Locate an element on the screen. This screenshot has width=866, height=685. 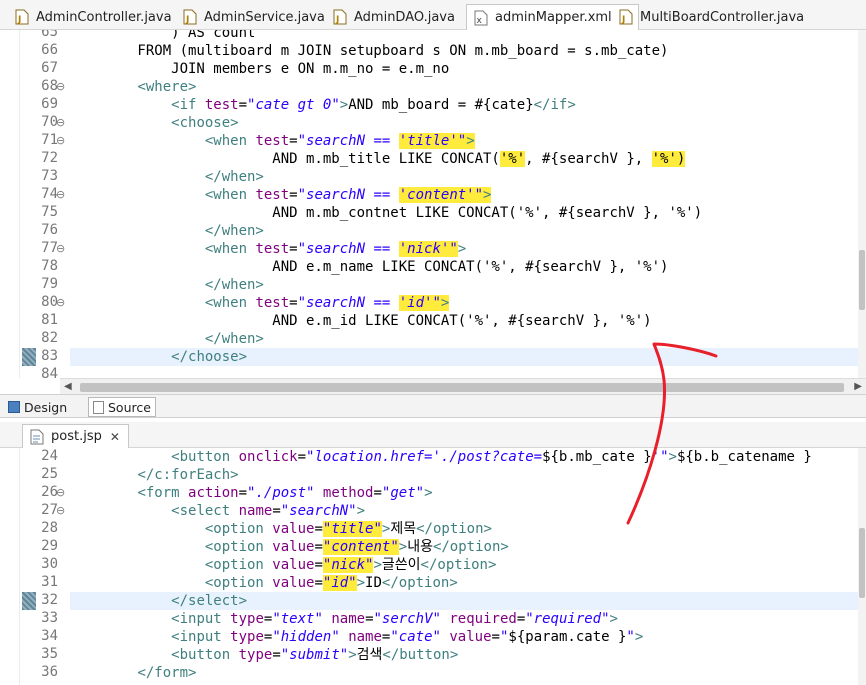
code-token: method is located at coordinates (348, 493).